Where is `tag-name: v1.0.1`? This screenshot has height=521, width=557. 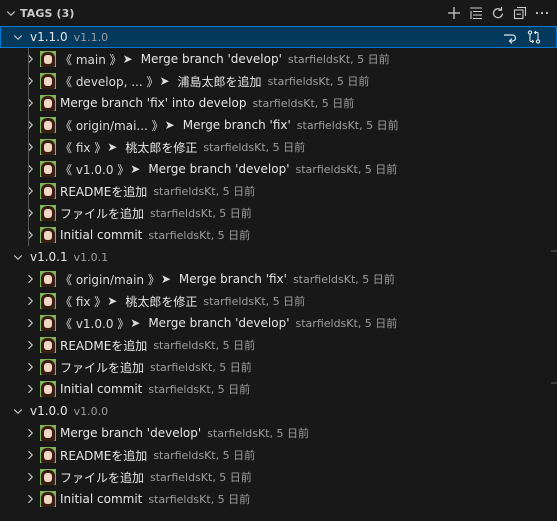
tag-name: v1.0.1 is located at coordinates (49, 257).